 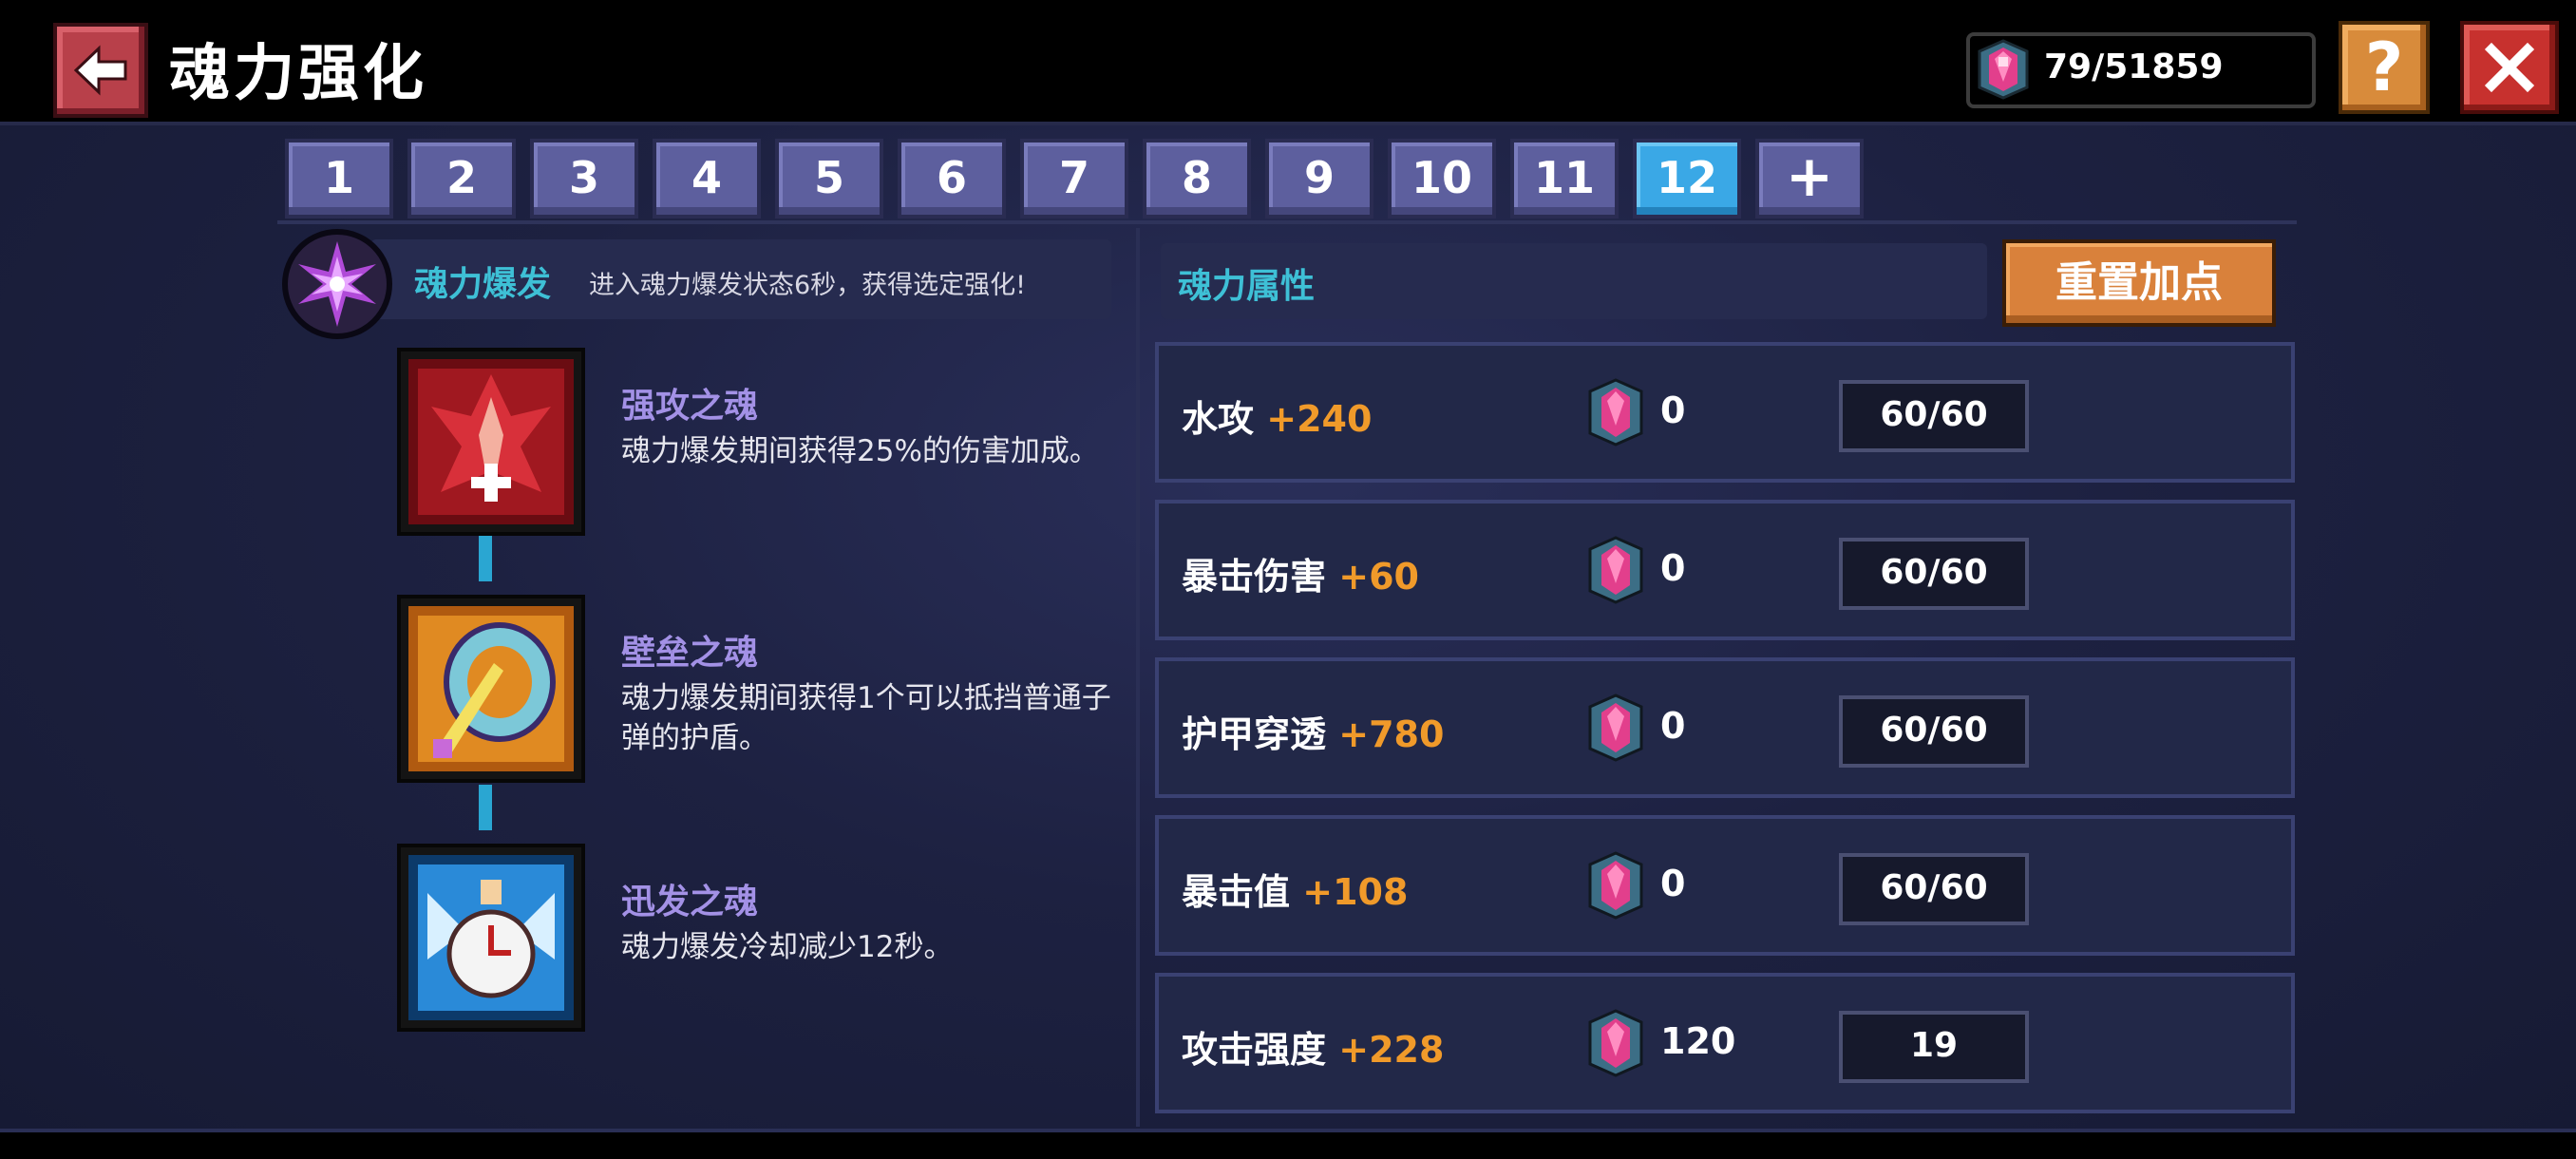 I want to click on arrow-left-icon, so click(x=100, y=70).